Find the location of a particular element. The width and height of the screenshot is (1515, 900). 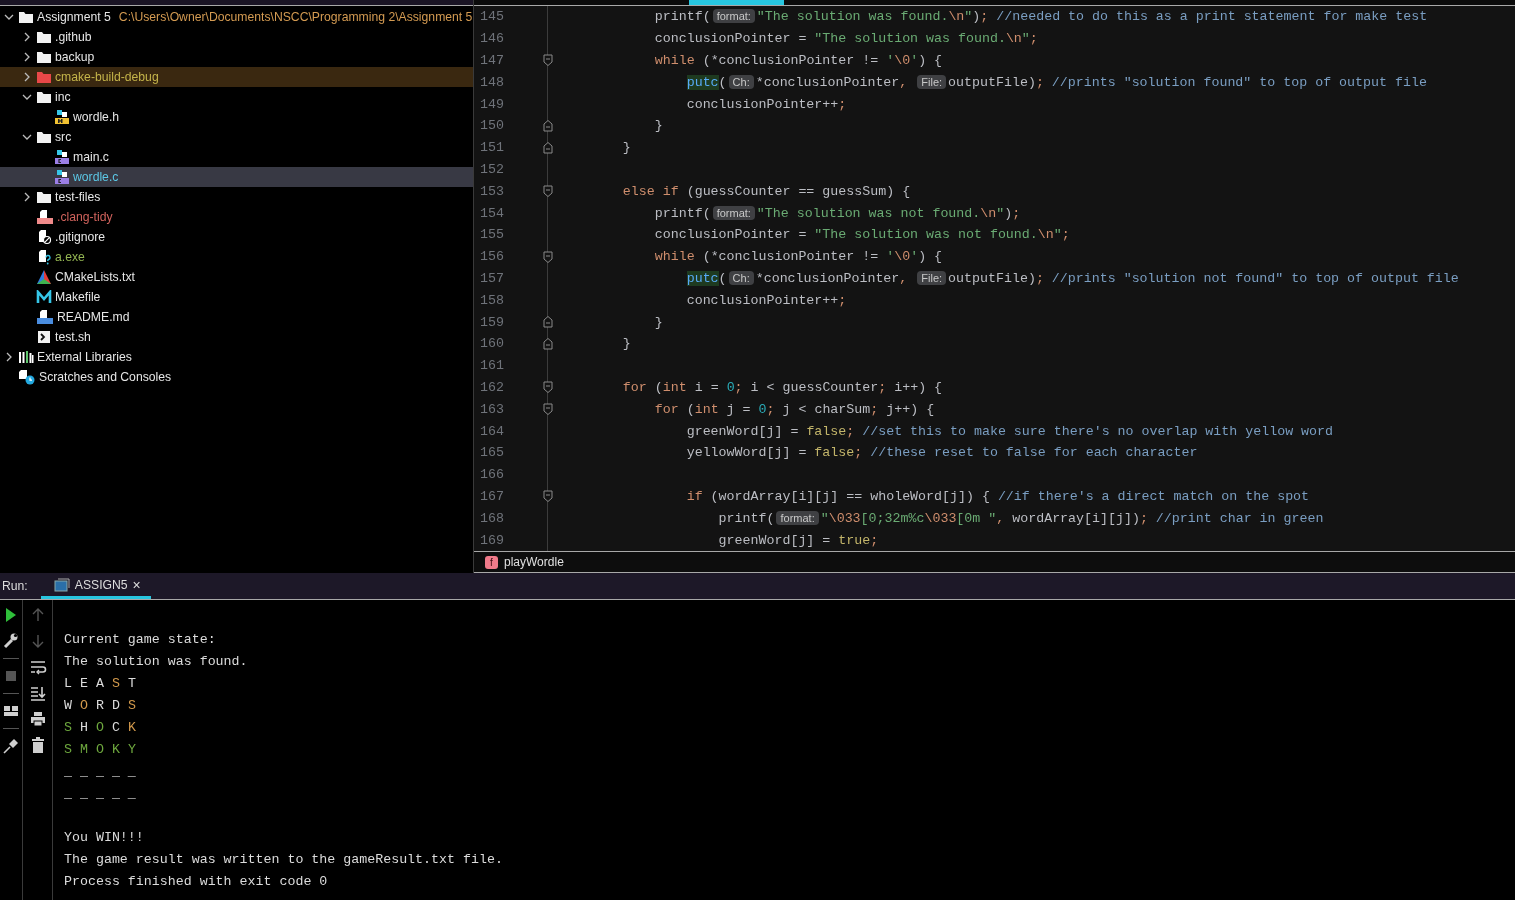

line-number: 169 is located at coordinates (492, 540).